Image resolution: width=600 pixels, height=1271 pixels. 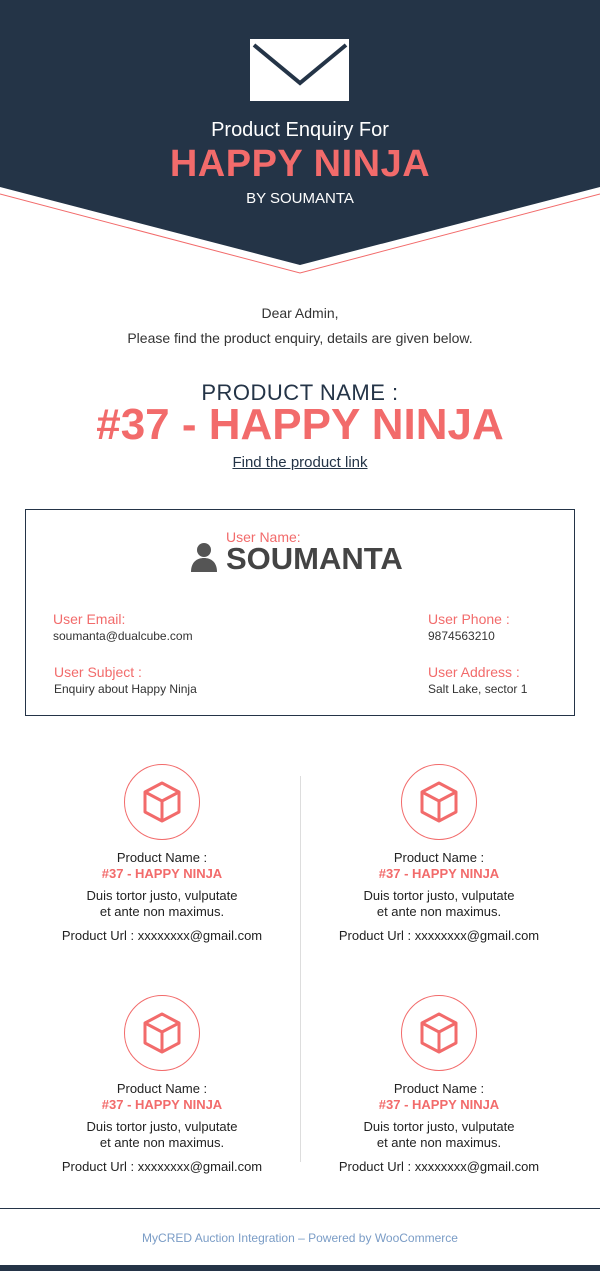 I want to click on user-phone-value: 9874563210, so click(x=461, y=636).